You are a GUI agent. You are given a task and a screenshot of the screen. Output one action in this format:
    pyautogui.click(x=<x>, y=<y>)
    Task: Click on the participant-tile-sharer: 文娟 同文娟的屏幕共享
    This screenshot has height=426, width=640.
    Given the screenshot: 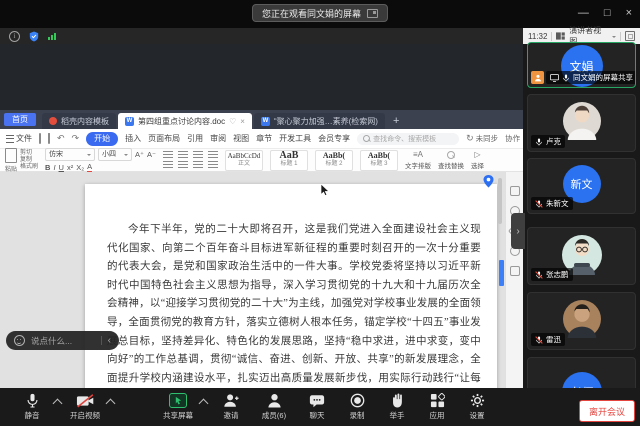 What is the action you would take?
    pyautogui.click(x=581, y=65)
    